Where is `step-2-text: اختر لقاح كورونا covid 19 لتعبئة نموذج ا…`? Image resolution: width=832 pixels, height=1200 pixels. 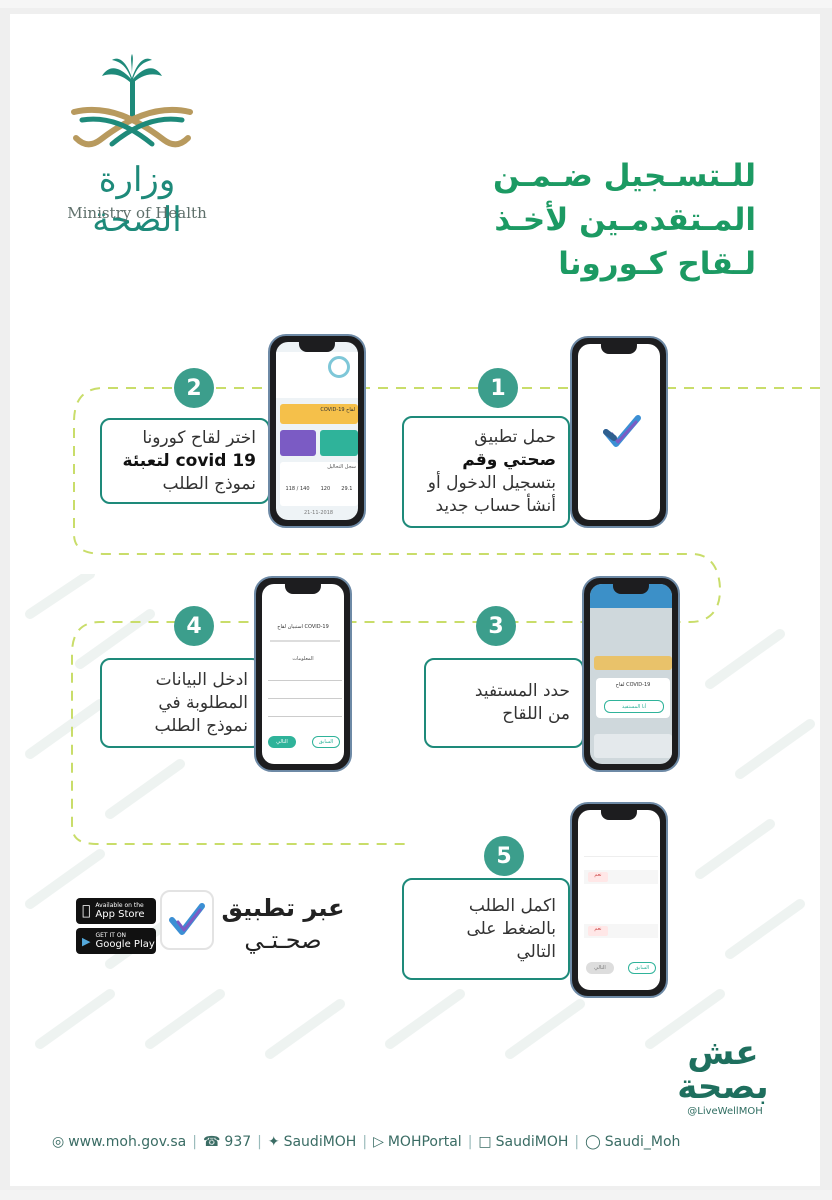
step-2-text: اختر لقاح كورونا covid 19 لتعبئة نموذج ا… is located at coordinates (189, 460).